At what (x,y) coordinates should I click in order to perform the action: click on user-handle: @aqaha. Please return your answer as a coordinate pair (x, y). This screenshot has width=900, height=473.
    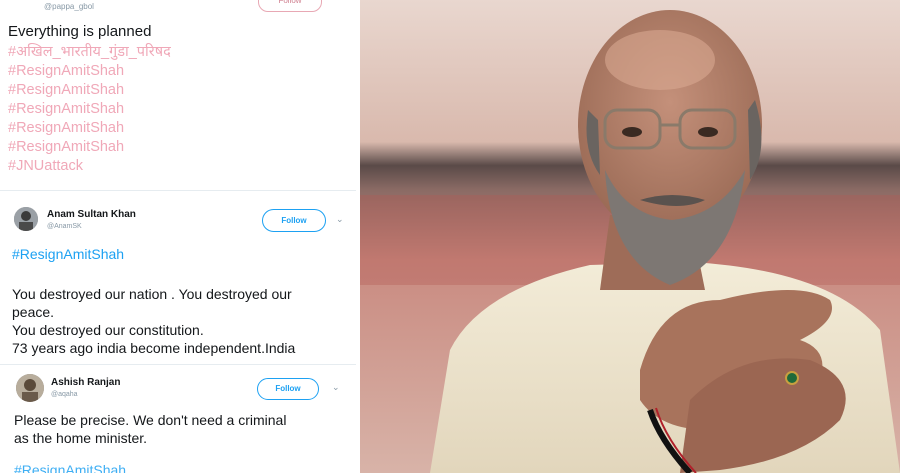
    Looking at the image, I should click on (64, 394).